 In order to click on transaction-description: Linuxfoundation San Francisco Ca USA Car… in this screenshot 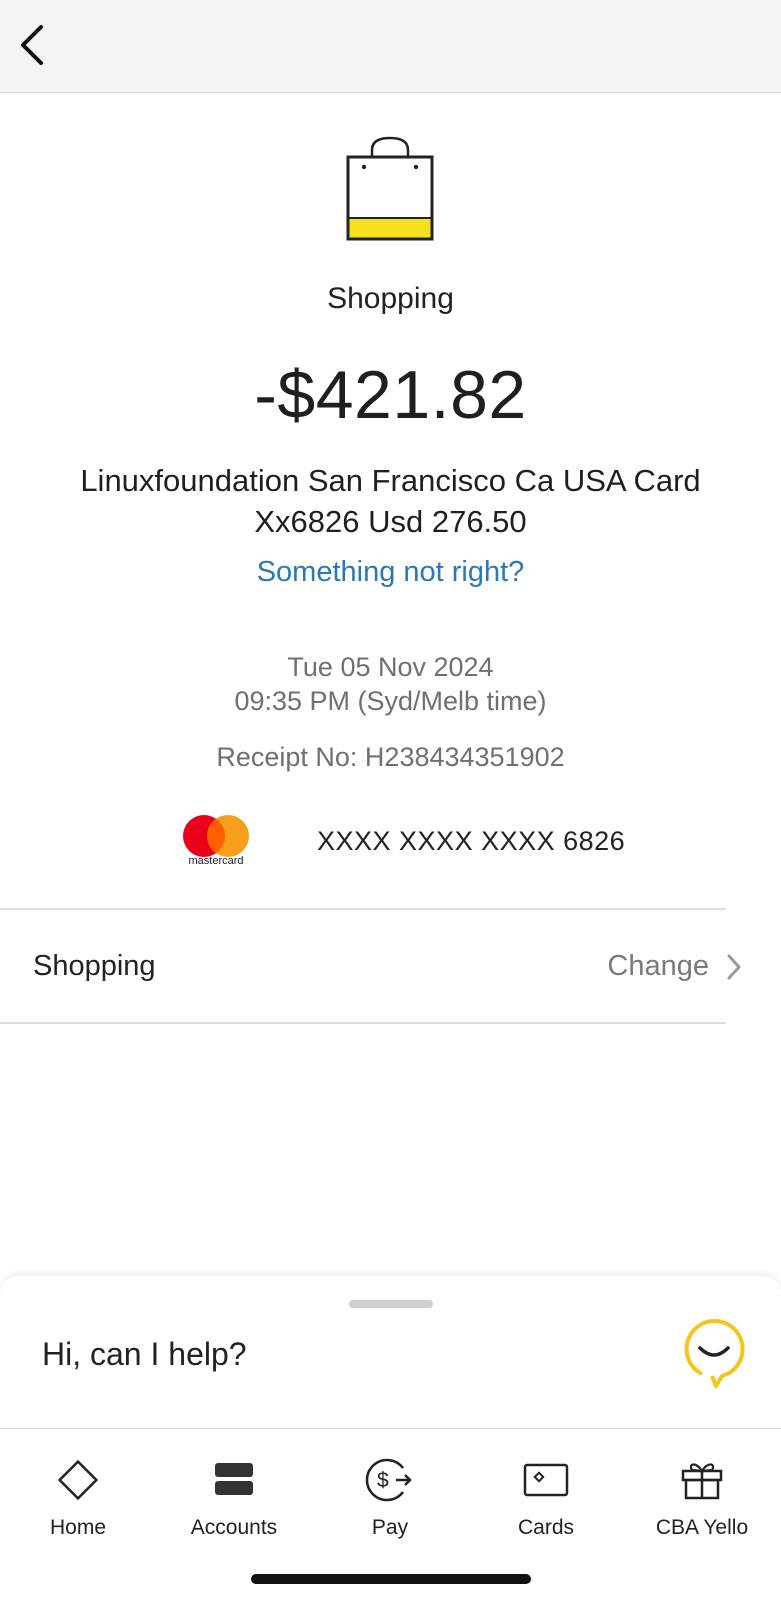, I will do `click(390, 501)`.